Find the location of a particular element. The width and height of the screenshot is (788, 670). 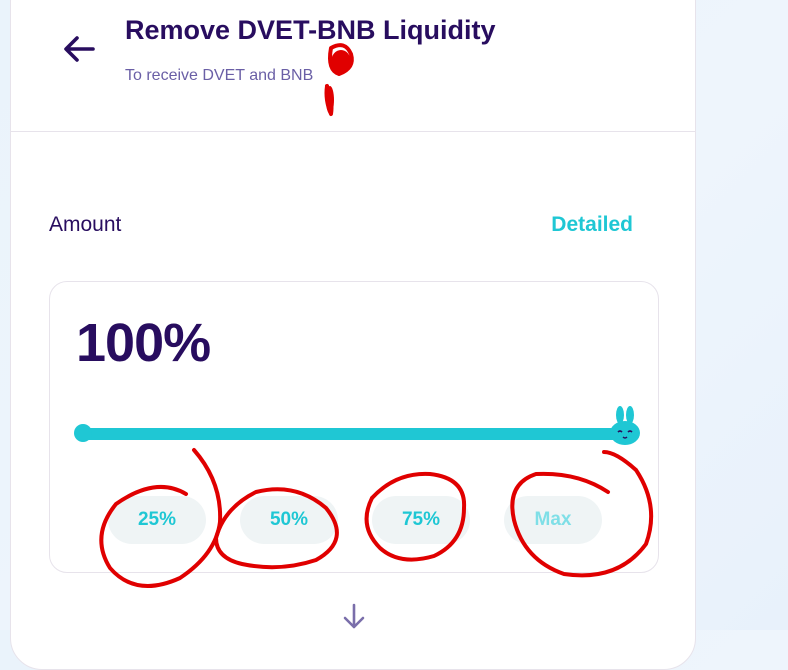

detailed-toggle: Detailed is located at coordinates (592, 225).